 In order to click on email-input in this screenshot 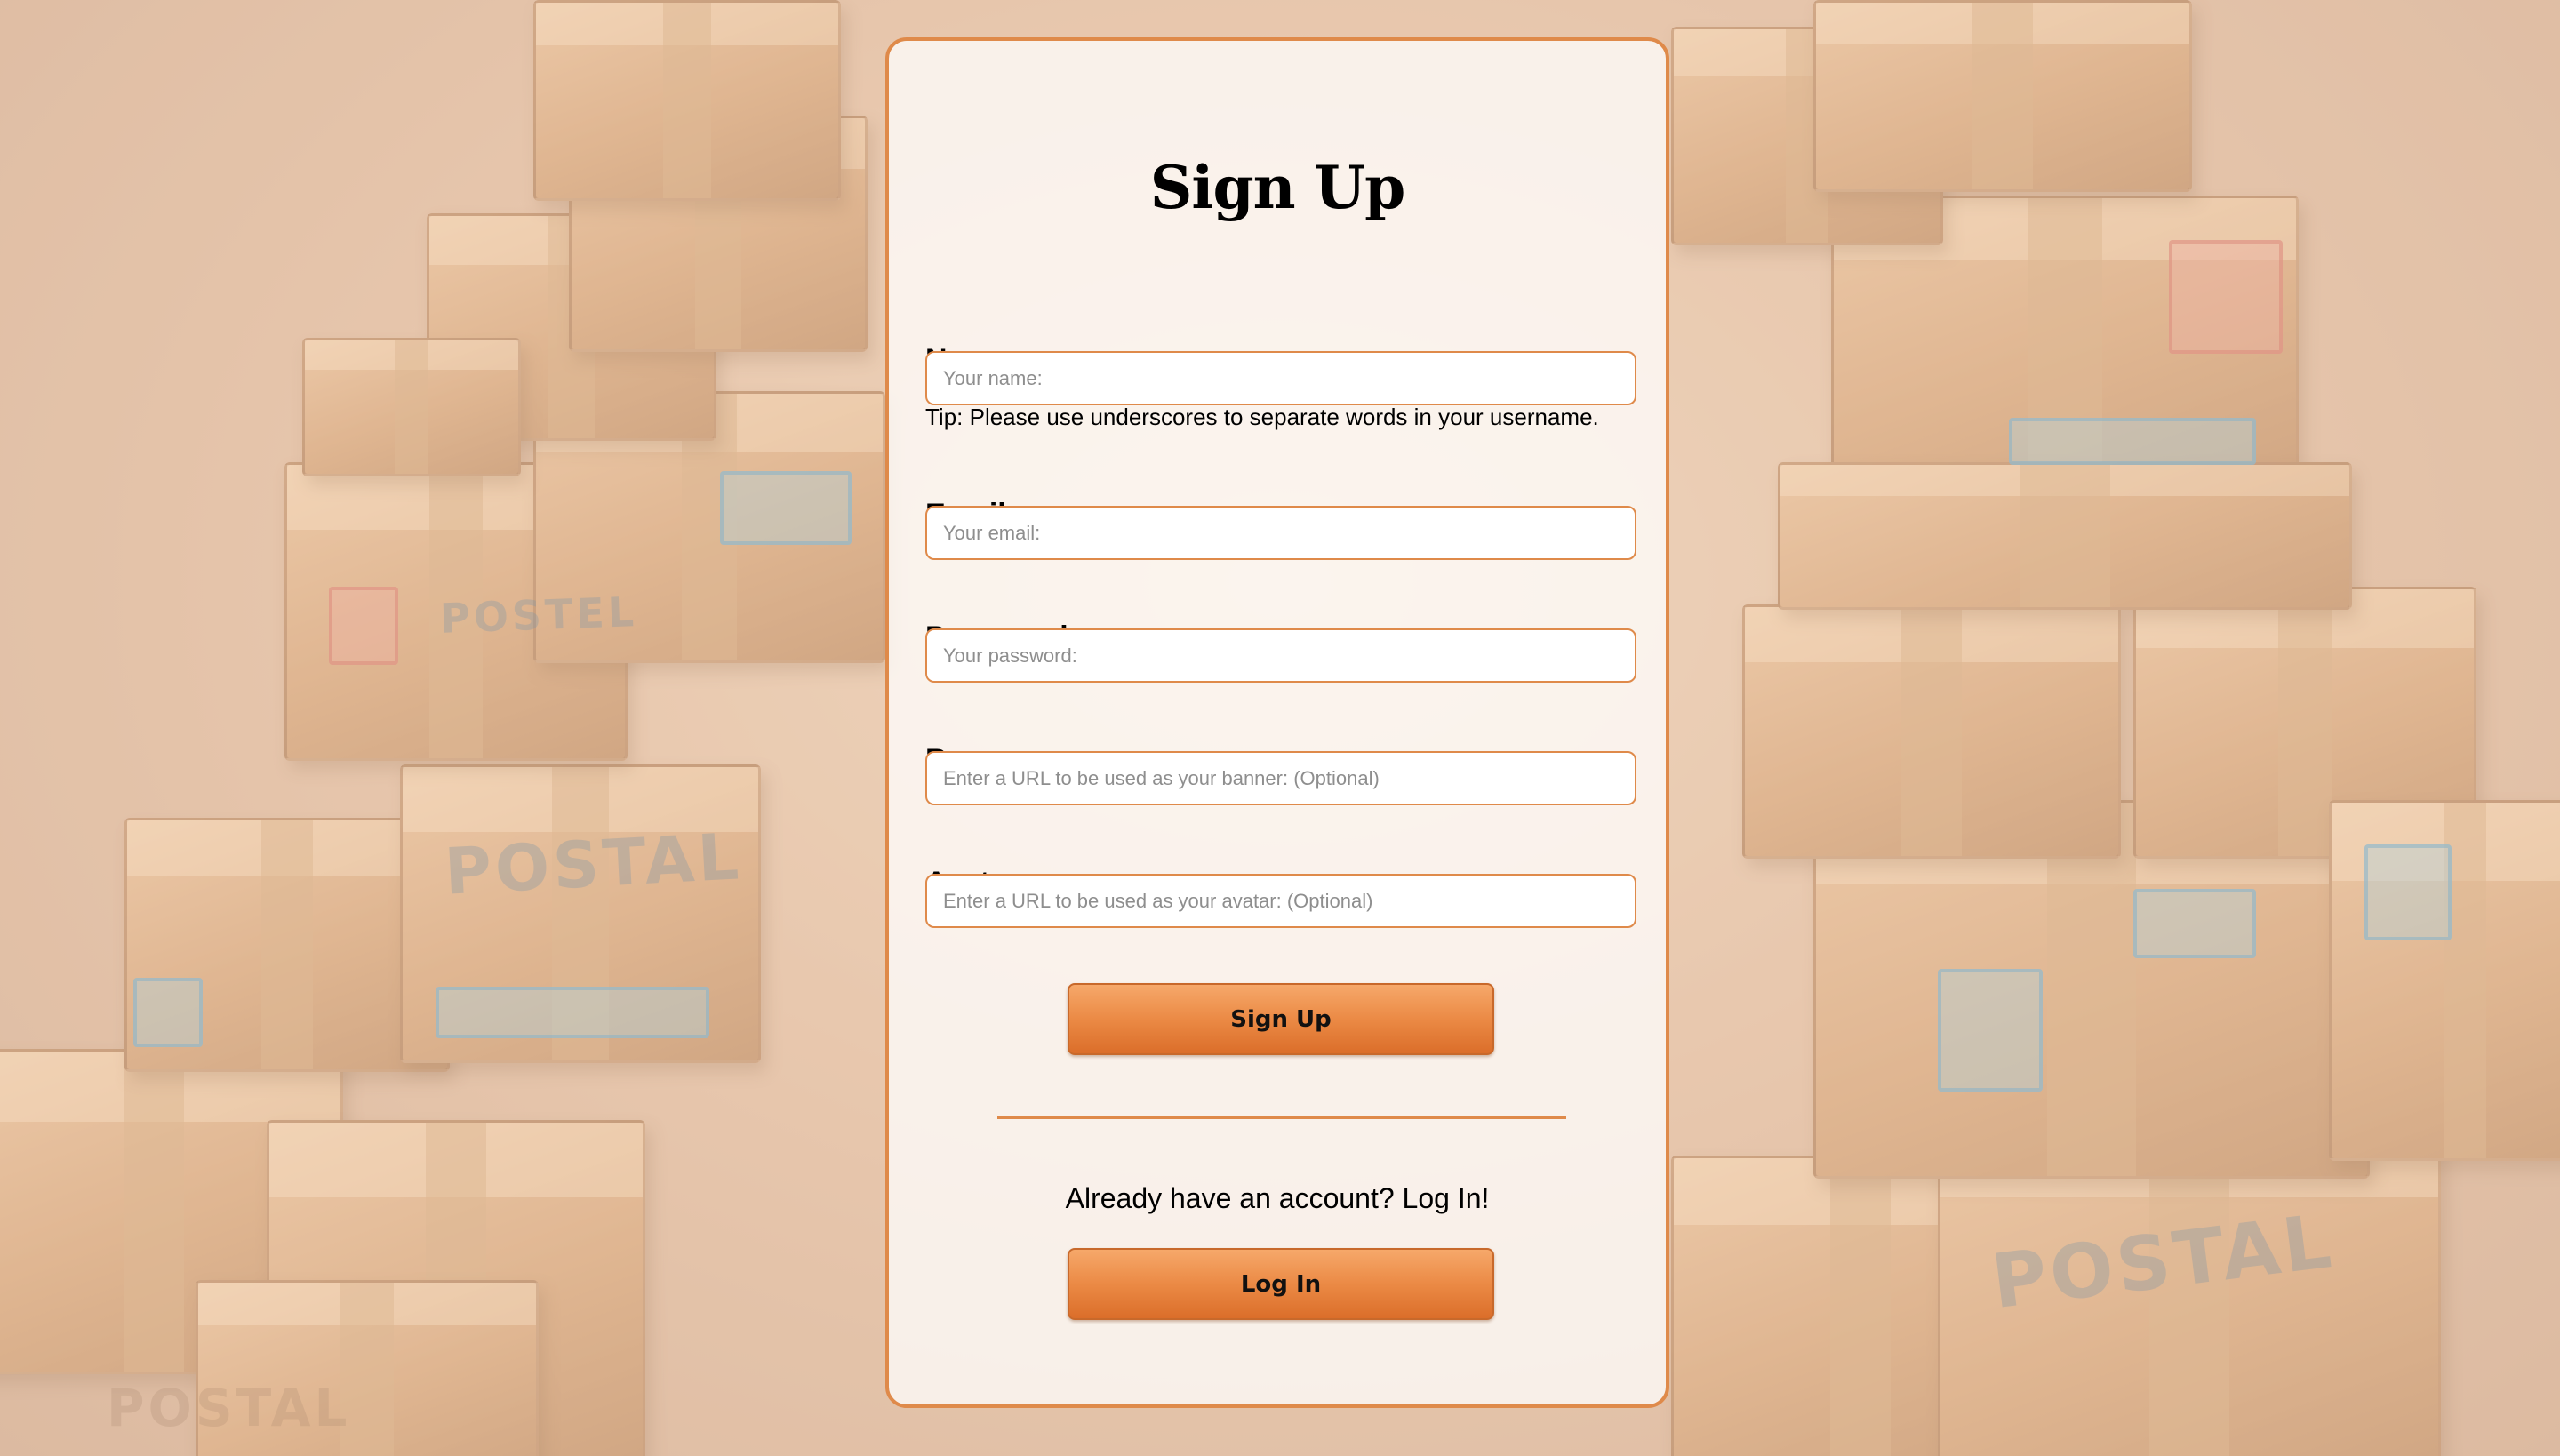, I will do `click(1280, 533)`.